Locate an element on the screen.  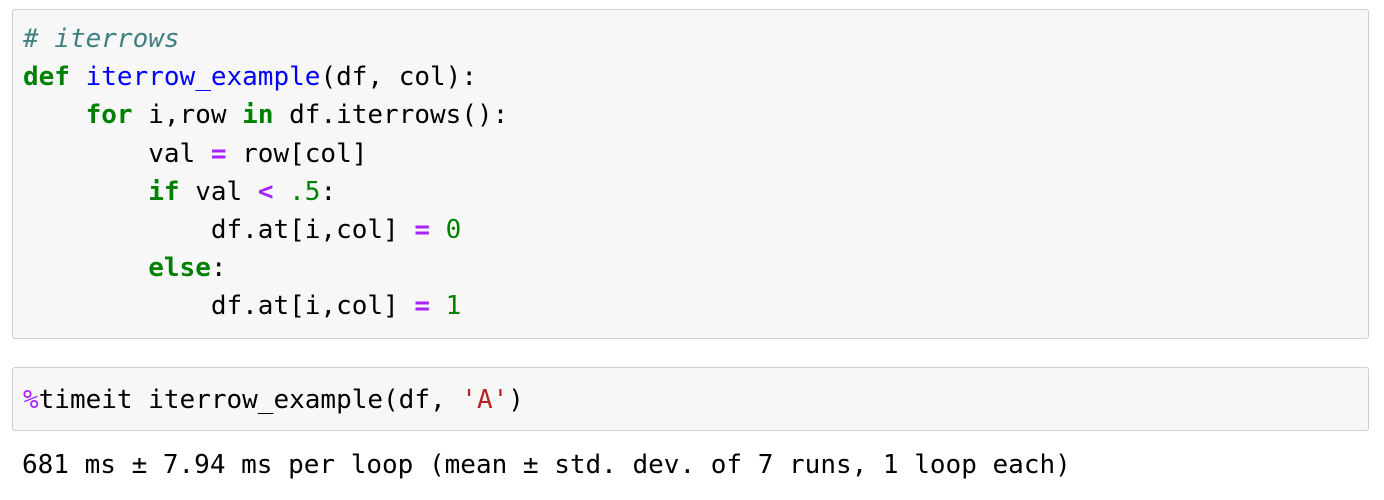
code-token: 'A' is located at coordinates (485, 400).